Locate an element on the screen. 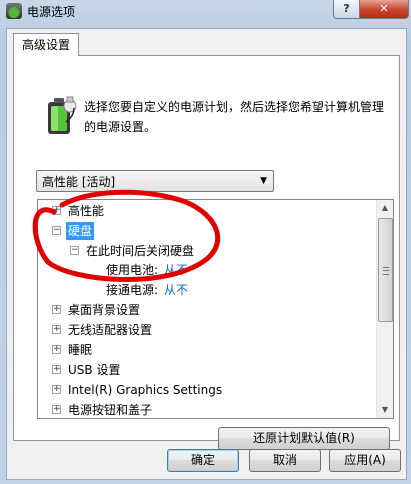 The width and height of the screenshot is (411, 484). on-battery-label: 使用电池: is located at coordinates (132, 270).